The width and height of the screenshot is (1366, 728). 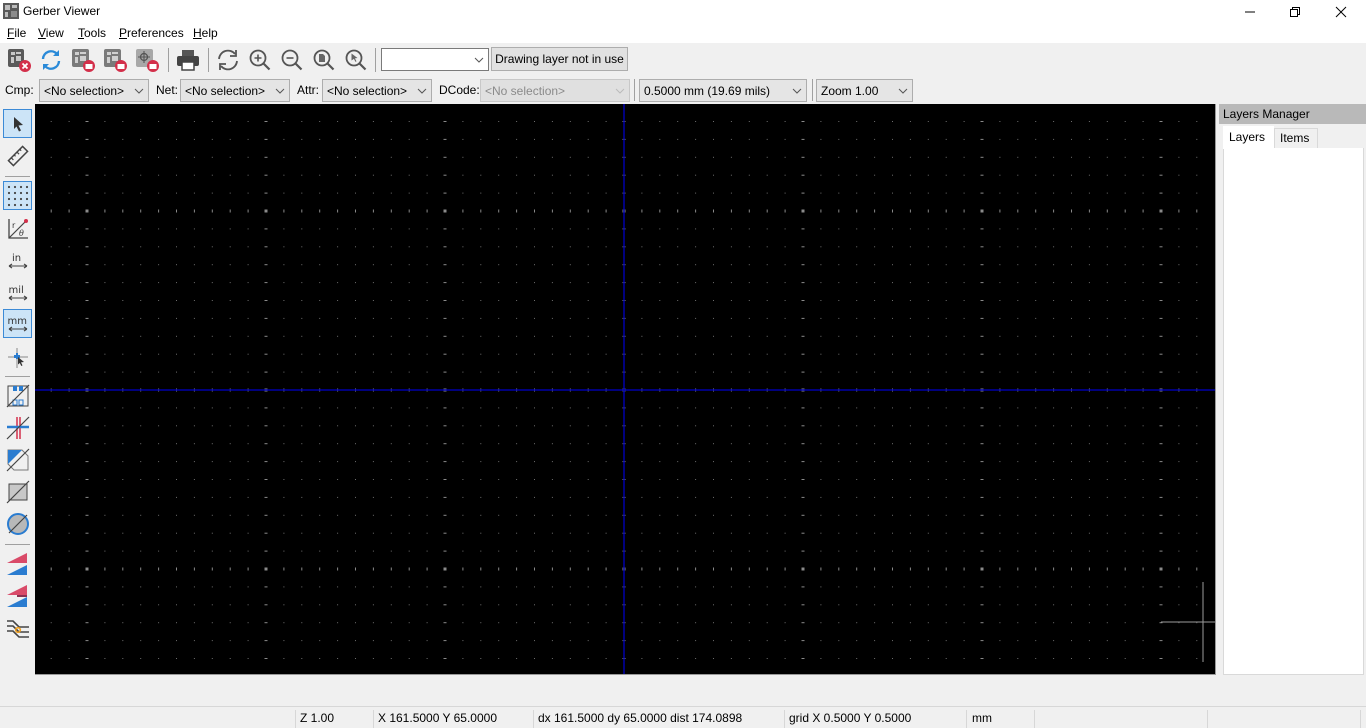 I want to click on svg-text: in, so click(x=16, y=258).